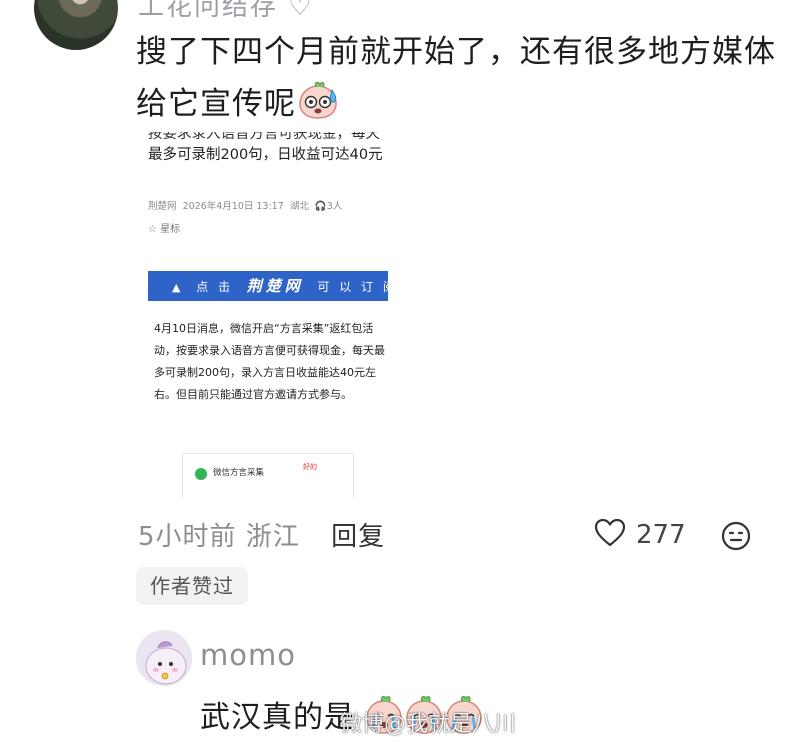 This screenshot has height=743, width=800. I want to click on like-button: 277, so click(640, 535).